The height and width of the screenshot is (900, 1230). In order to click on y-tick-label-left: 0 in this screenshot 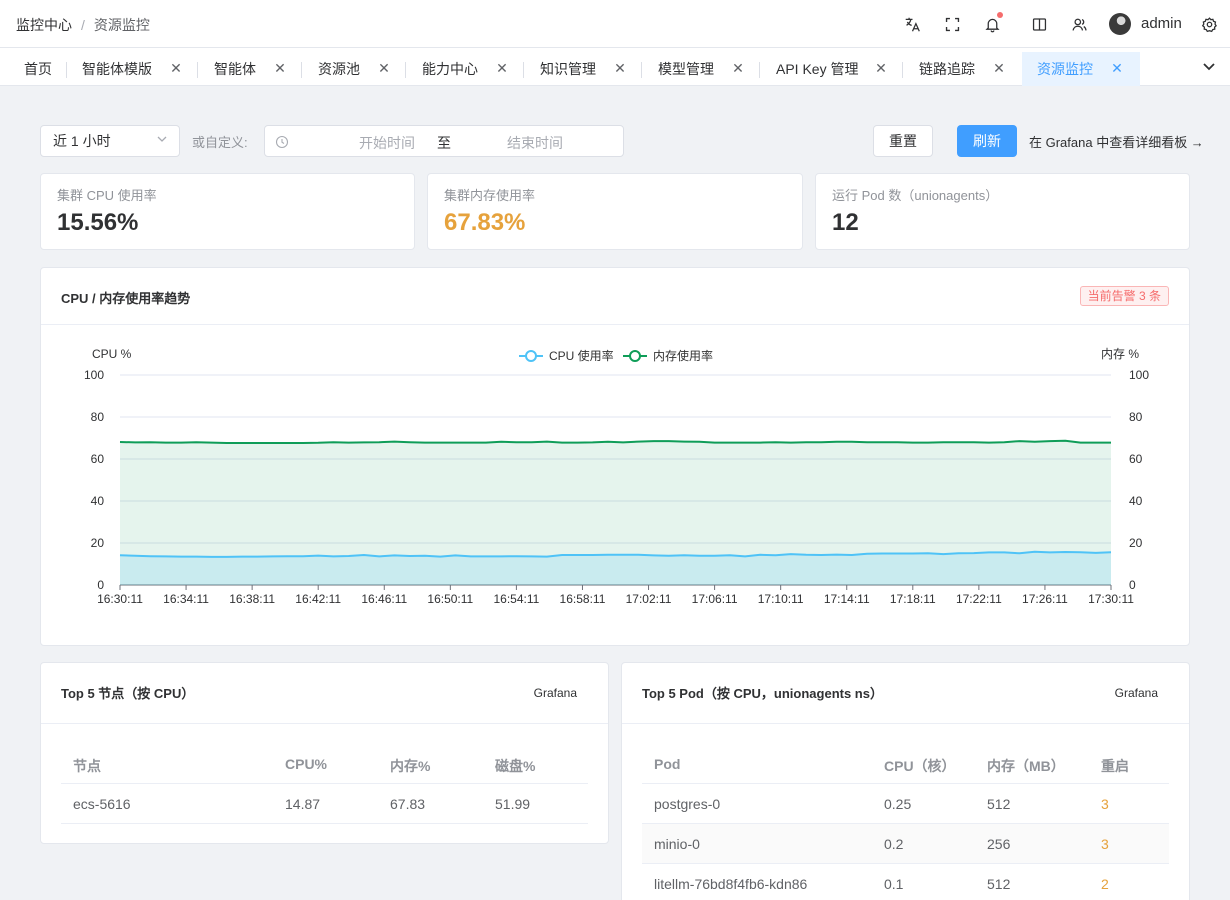, I will do `click(100, 585)`.